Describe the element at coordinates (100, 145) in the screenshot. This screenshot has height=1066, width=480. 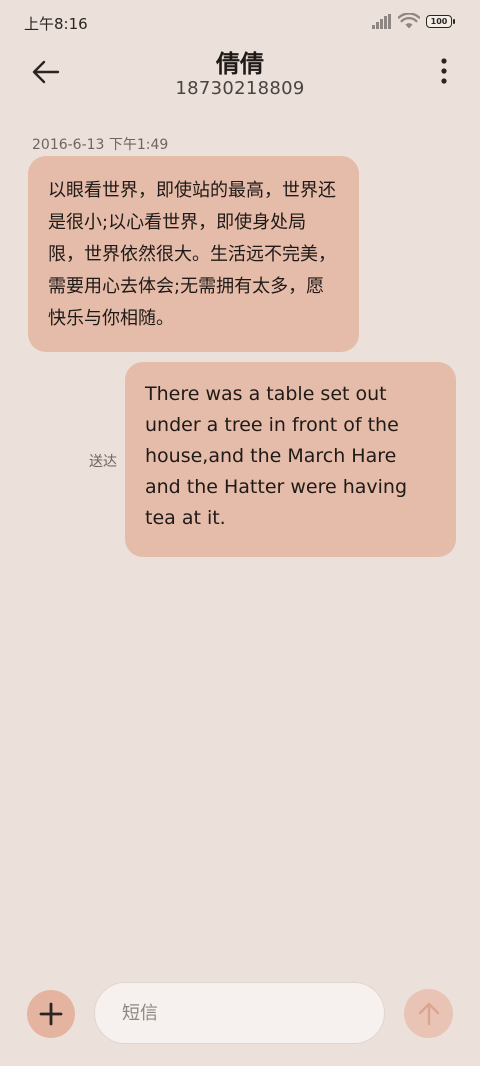
I see `message-timestamp: 2016-6-13 下午1:49` at that location.